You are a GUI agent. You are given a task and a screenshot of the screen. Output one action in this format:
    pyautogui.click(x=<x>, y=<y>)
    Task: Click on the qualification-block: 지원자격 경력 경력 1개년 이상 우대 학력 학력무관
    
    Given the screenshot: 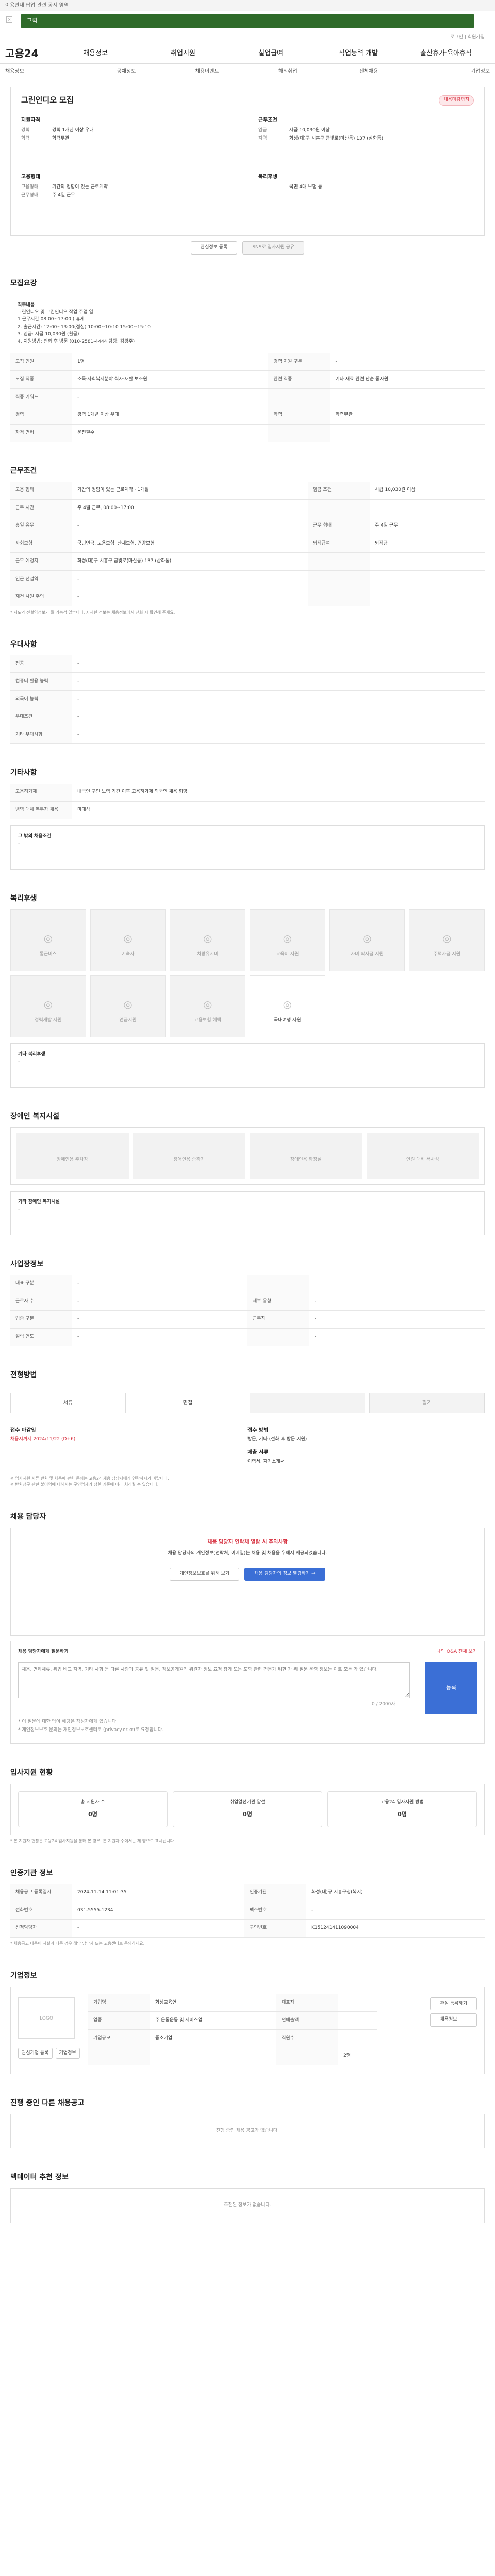 What is the action you would take?
    pyautogui.click(x=134, y=130)
    